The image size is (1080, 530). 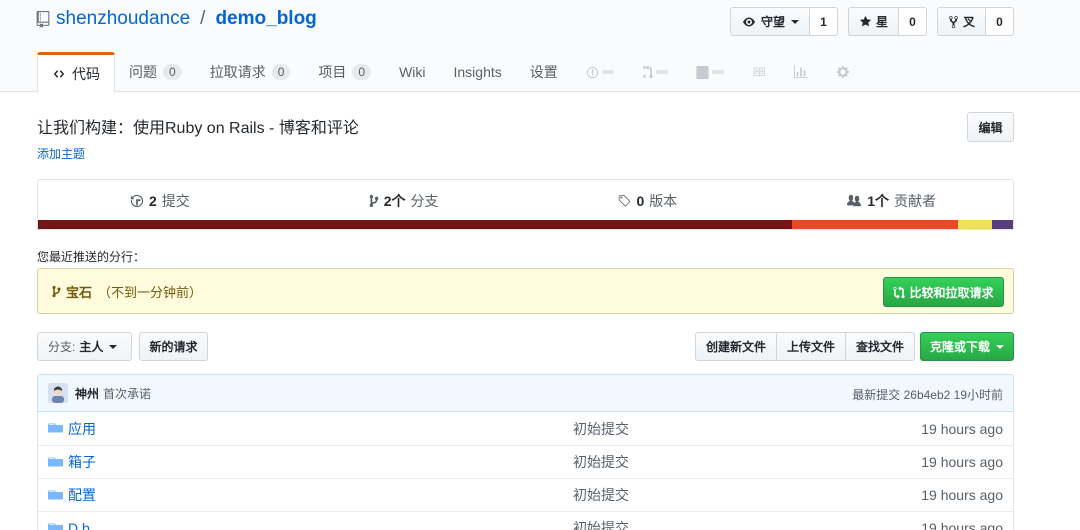 I want to click on branch-select-label: 分支:, so click(x=62, y=347).